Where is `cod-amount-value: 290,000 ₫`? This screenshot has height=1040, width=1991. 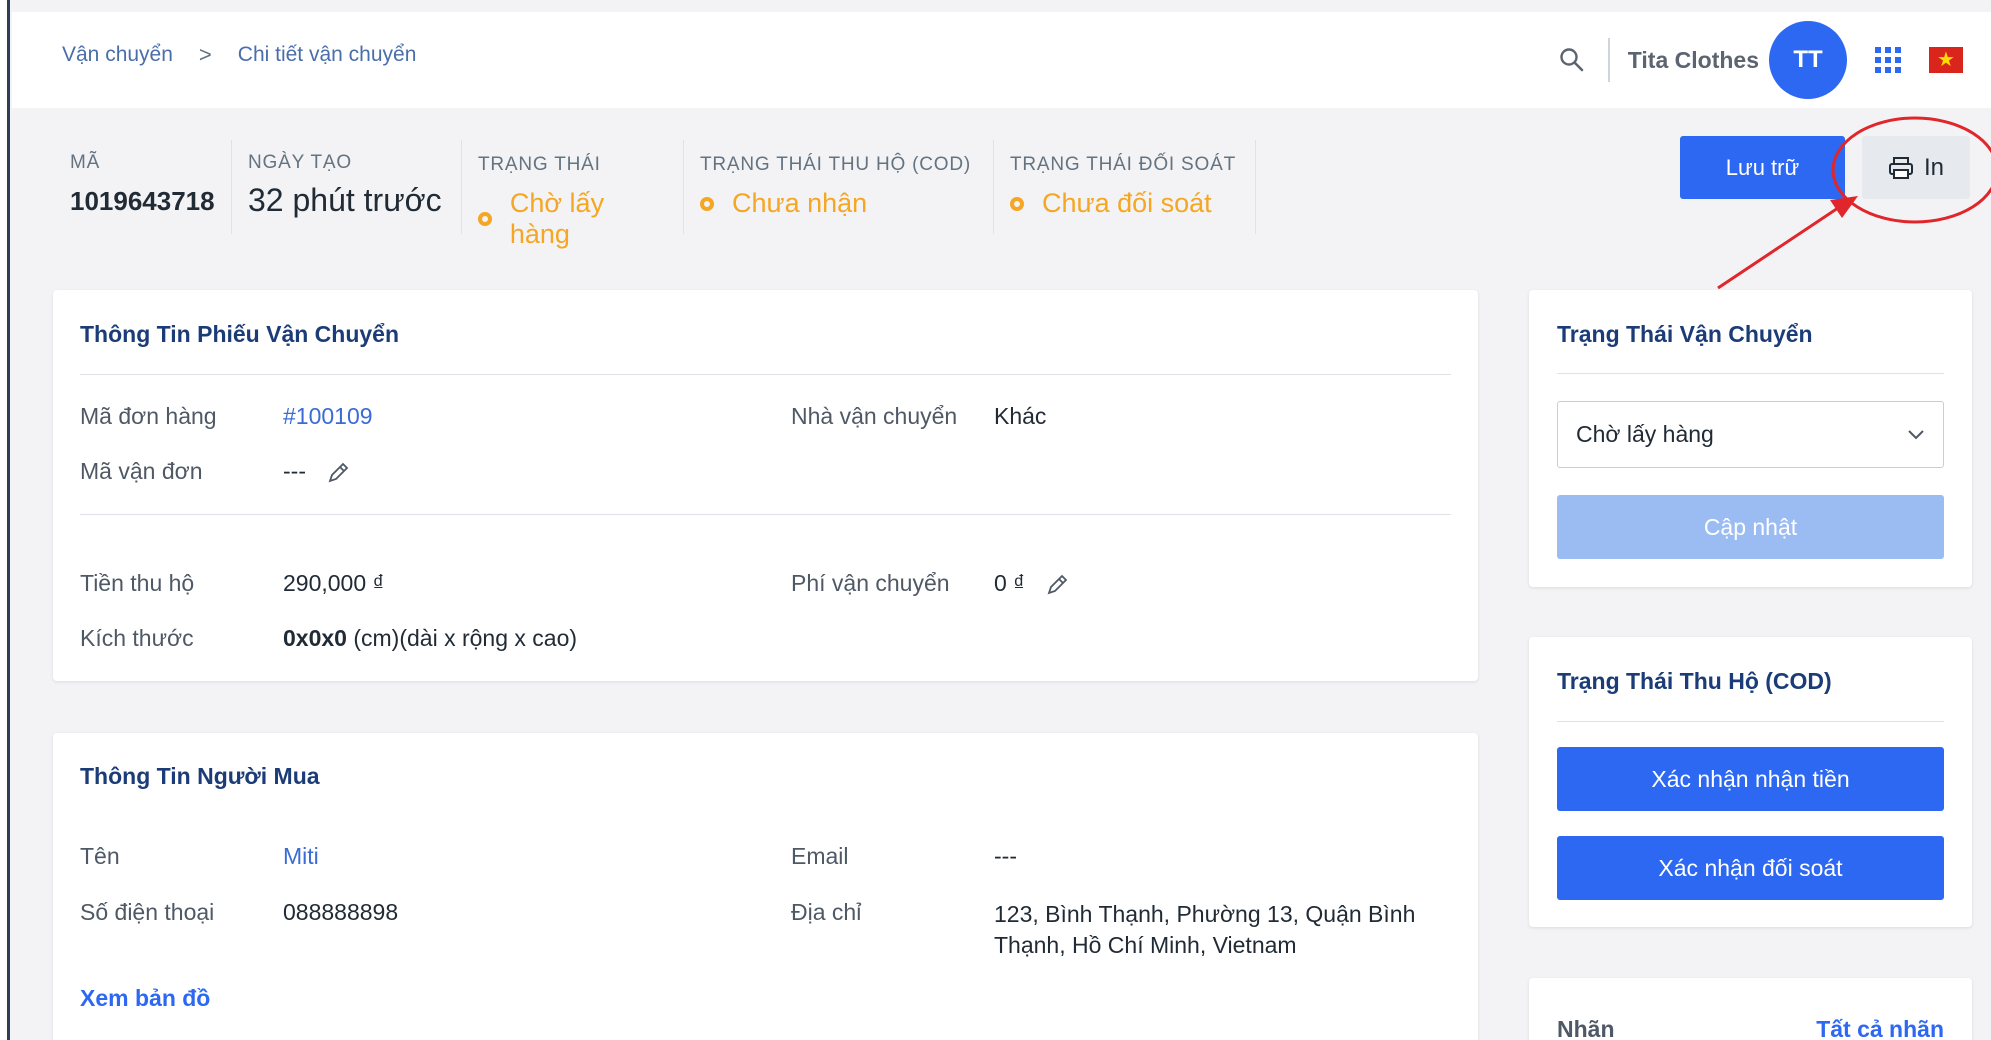 cod-amount-value: 290,000 ₫ is located at coordinates (334, 583).